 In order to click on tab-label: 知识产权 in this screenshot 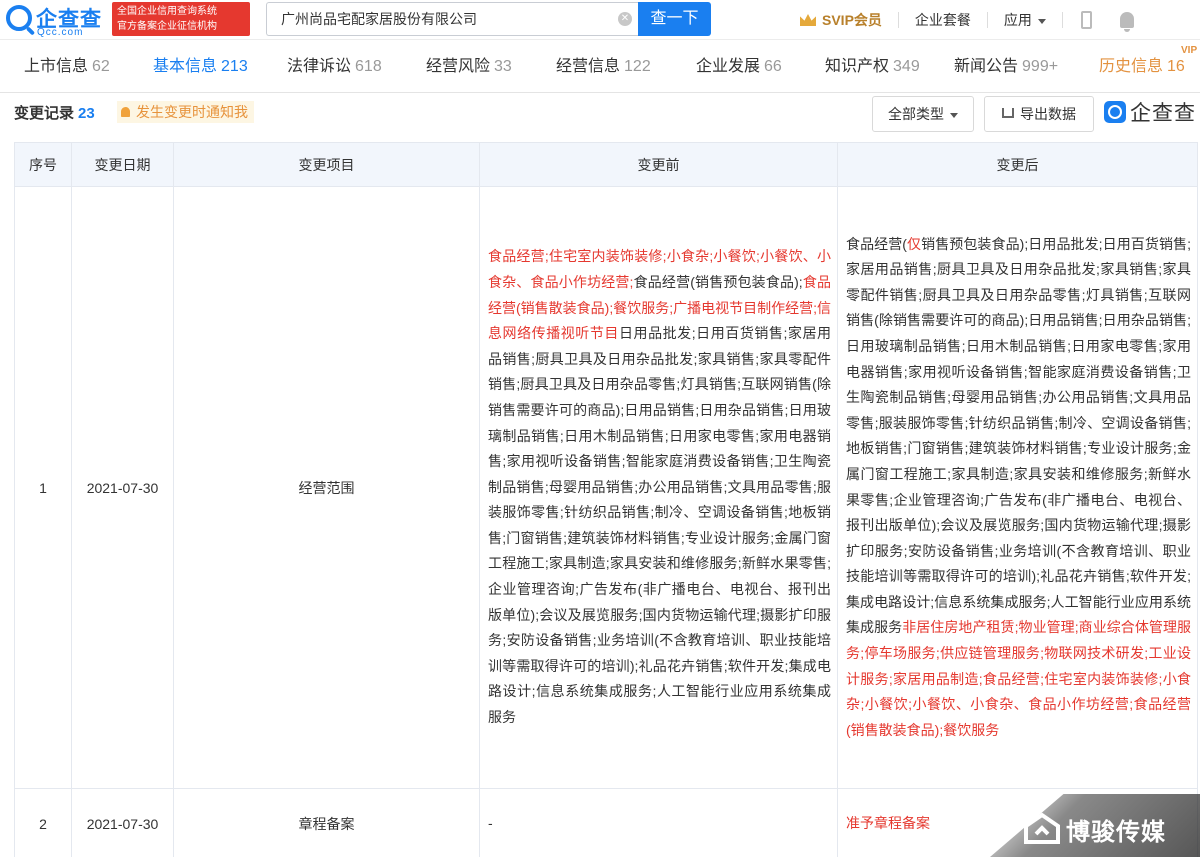, I will do `click(857, 66)`.